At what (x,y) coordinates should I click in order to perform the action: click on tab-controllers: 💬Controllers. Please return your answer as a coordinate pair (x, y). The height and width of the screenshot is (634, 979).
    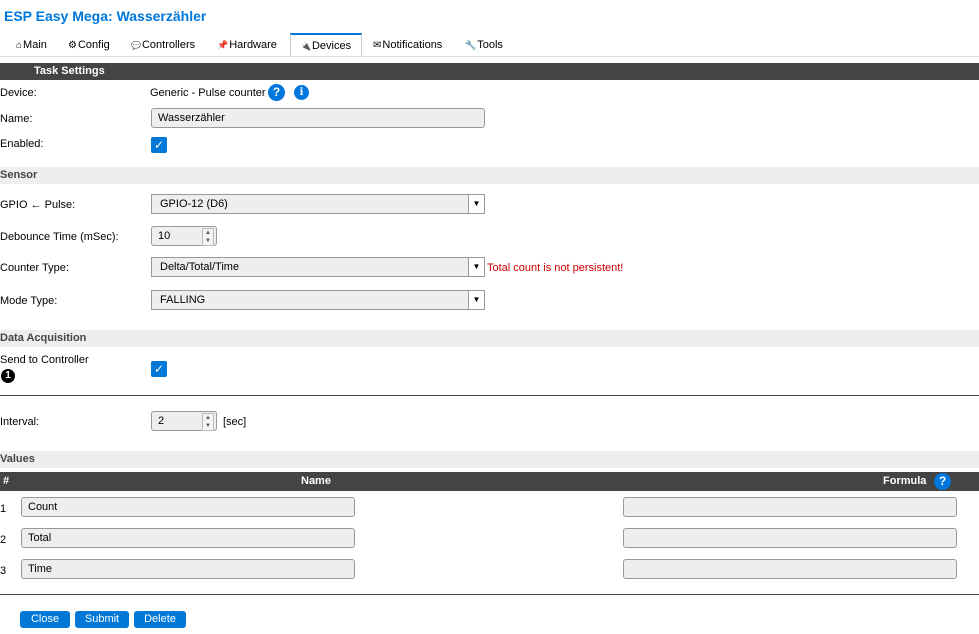
    Looking at the image, I should click on (163, 45).